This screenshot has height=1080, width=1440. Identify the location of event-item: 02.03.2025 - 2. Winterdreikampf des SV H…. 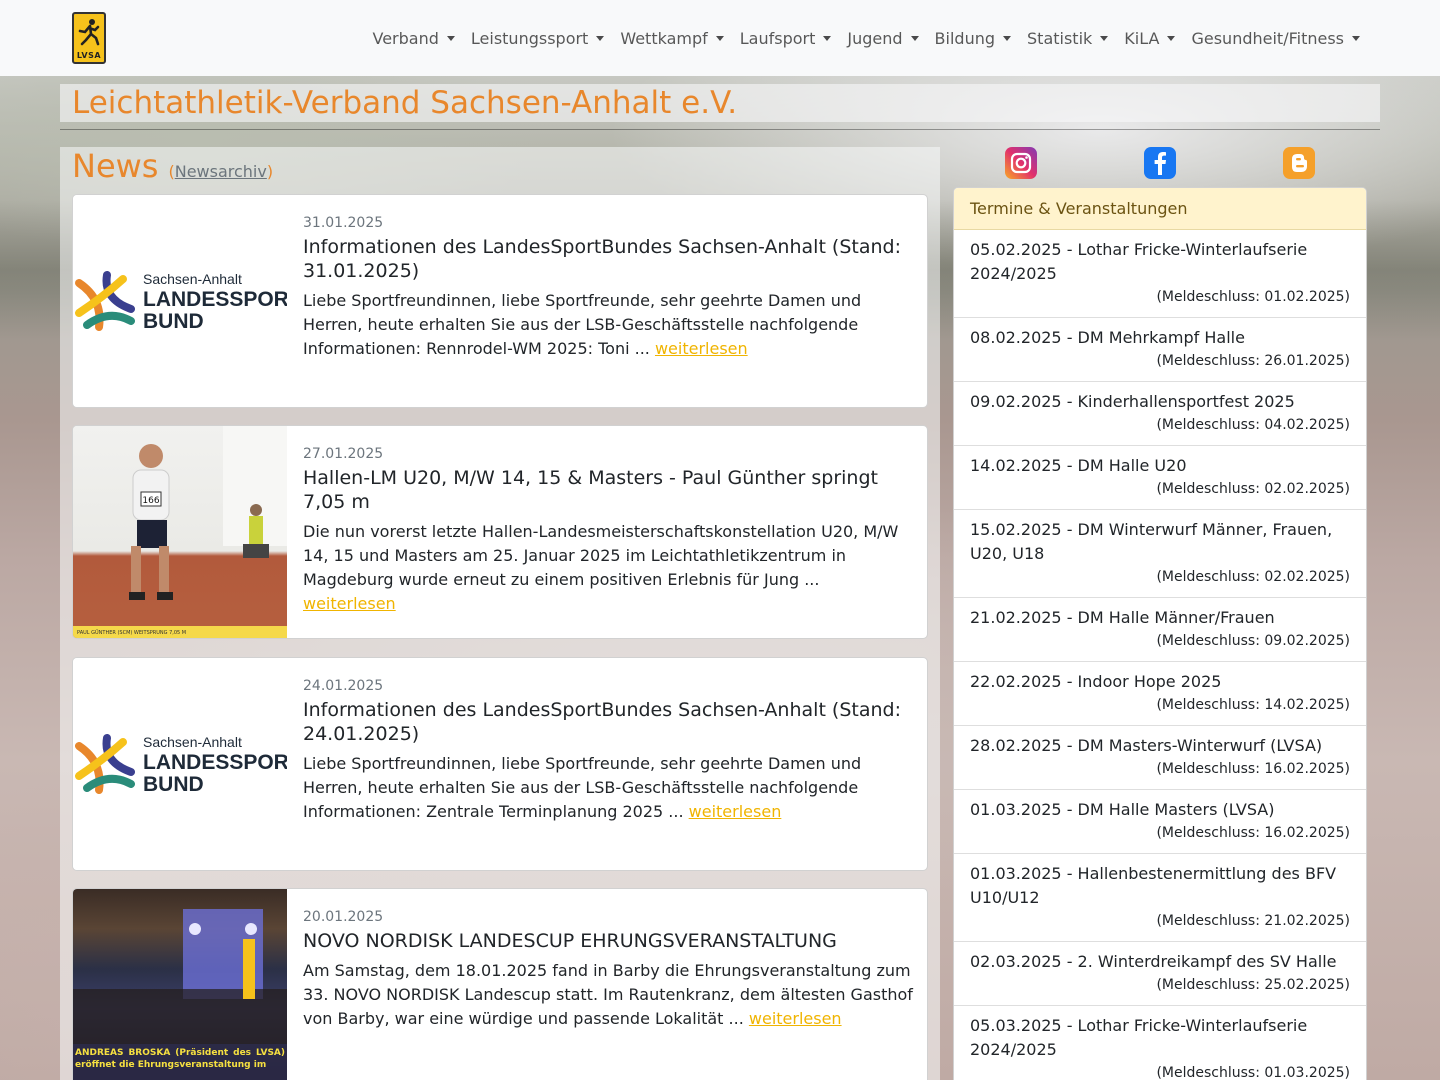
(1160, 974).